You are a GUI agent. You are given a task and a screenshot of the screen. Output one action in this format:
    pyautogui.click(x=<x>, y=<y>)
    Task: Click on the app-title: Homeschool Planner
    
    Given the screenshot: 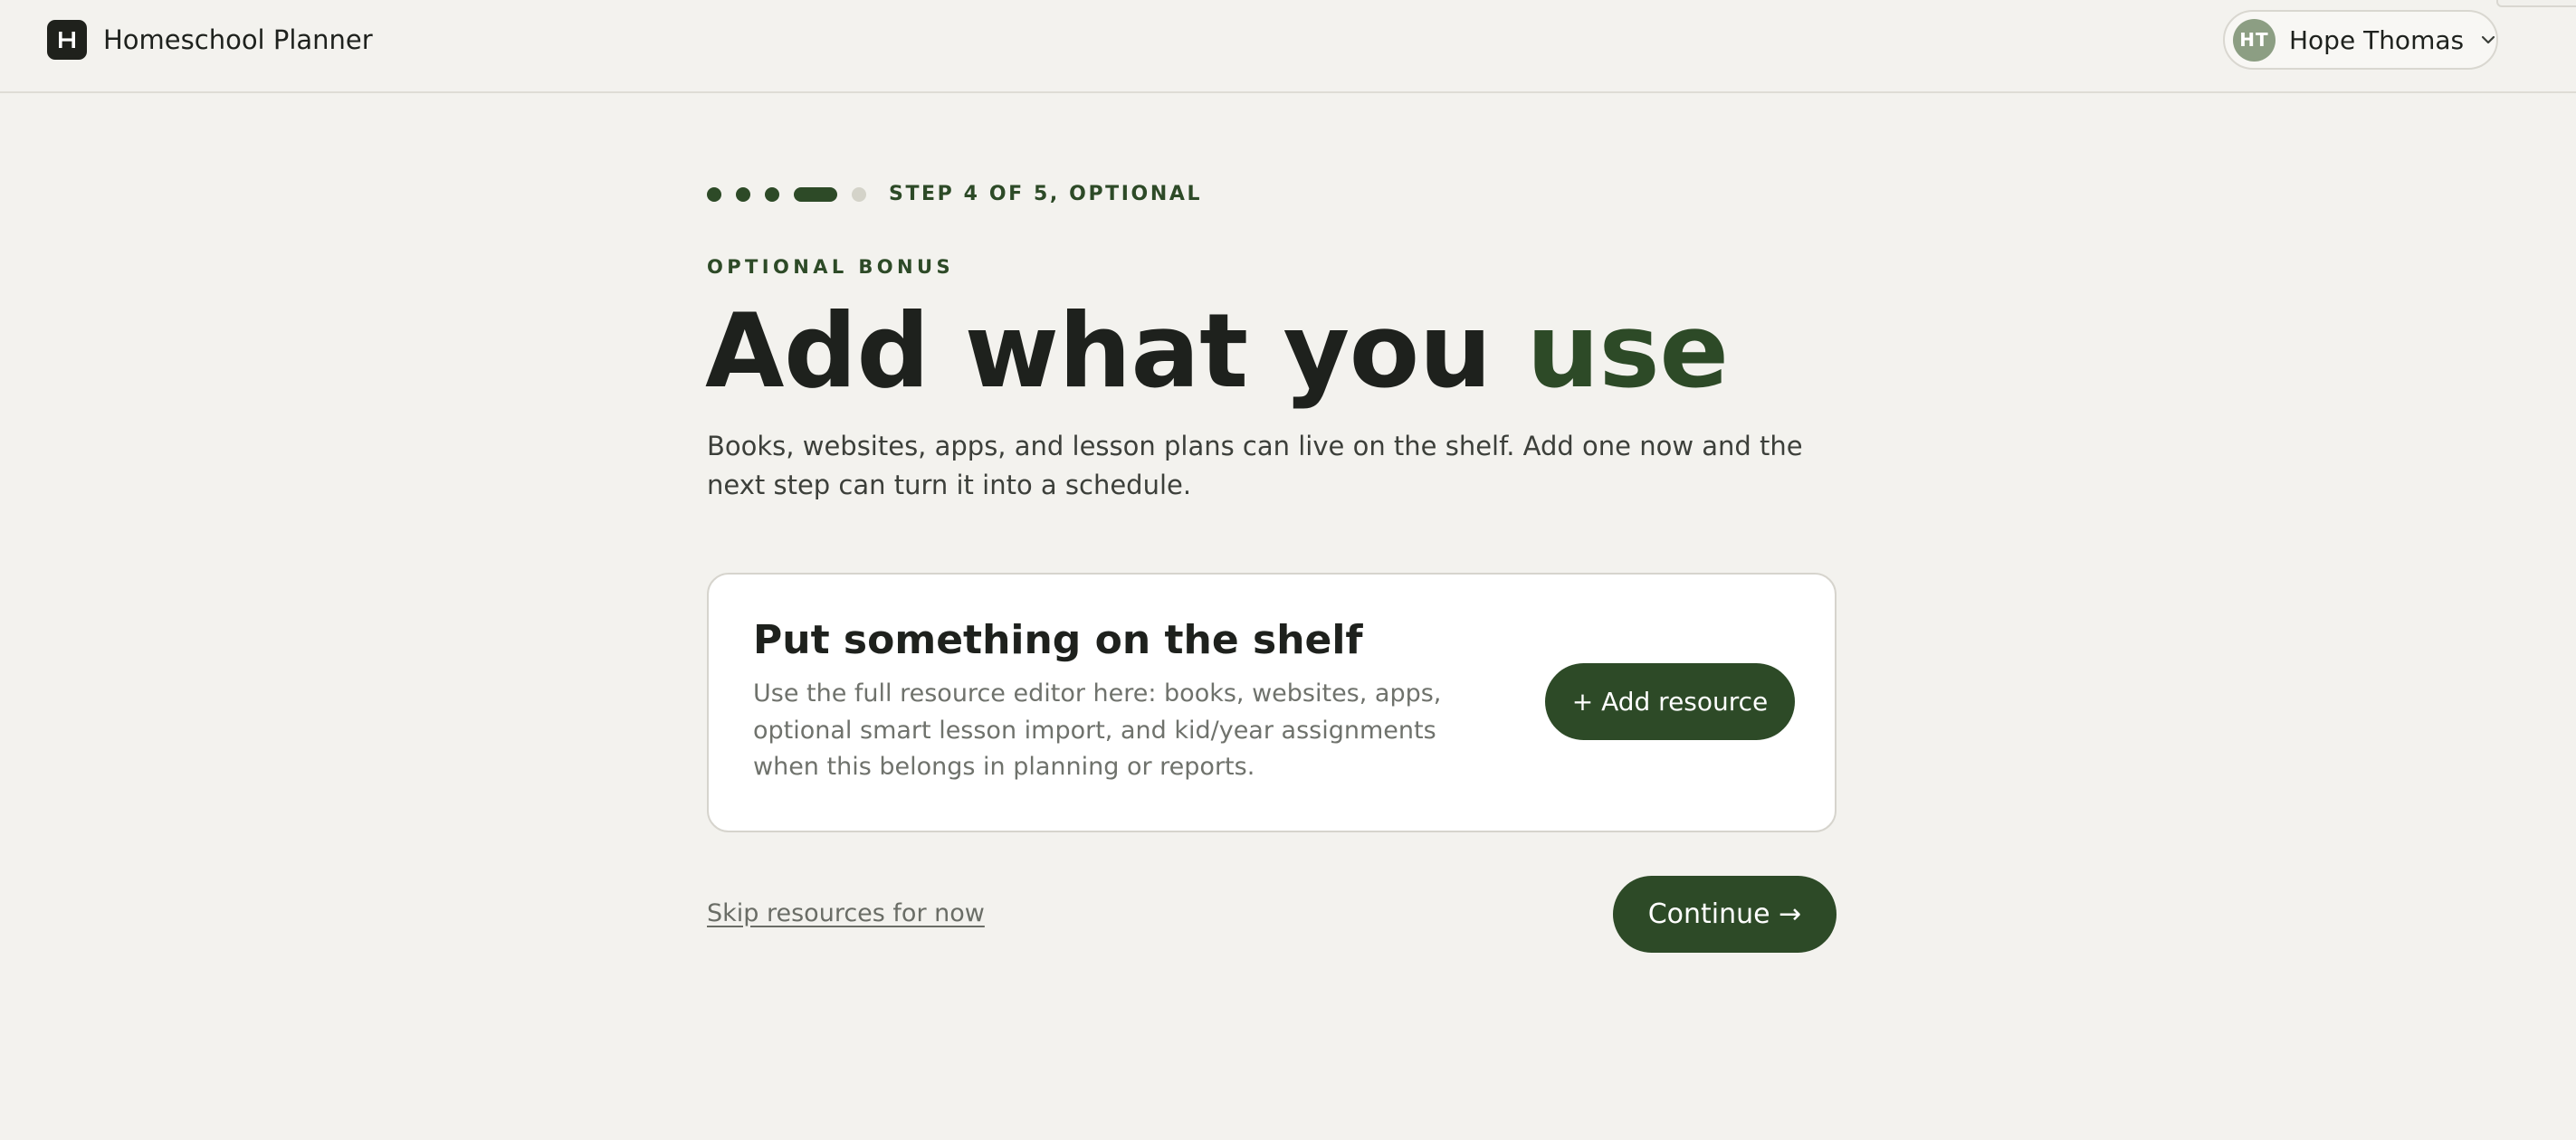 What is the action you would take?
    pyautogui.click(x=238, y=40)
    